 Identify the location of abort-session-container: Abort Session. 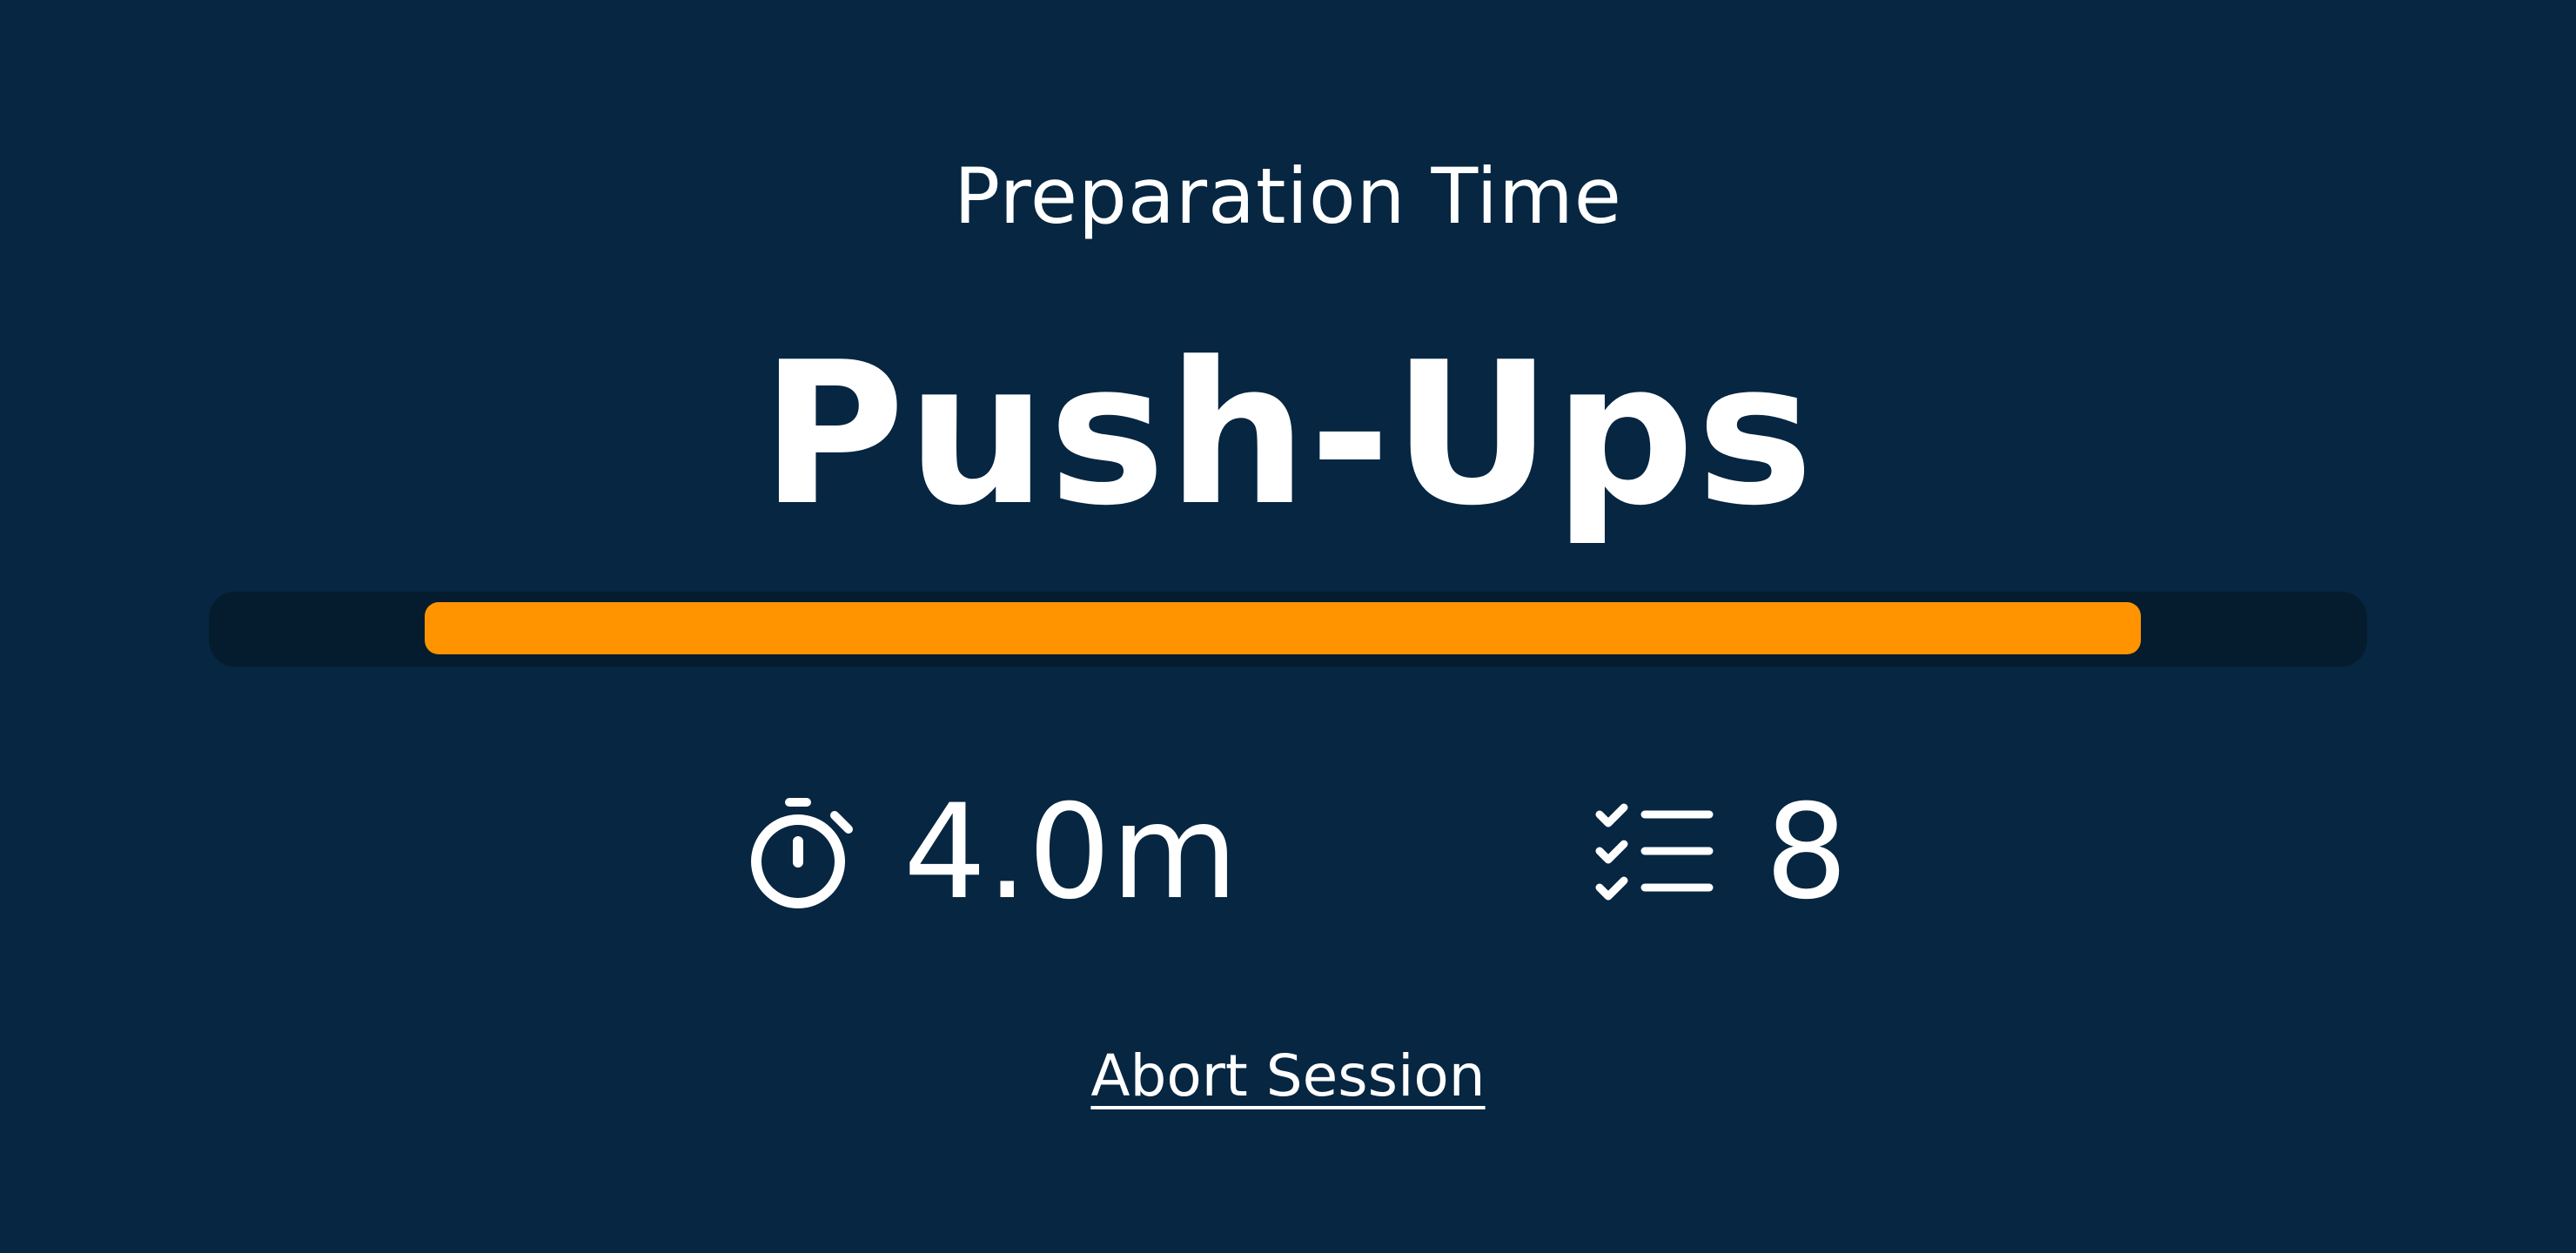
(1288, 1076).